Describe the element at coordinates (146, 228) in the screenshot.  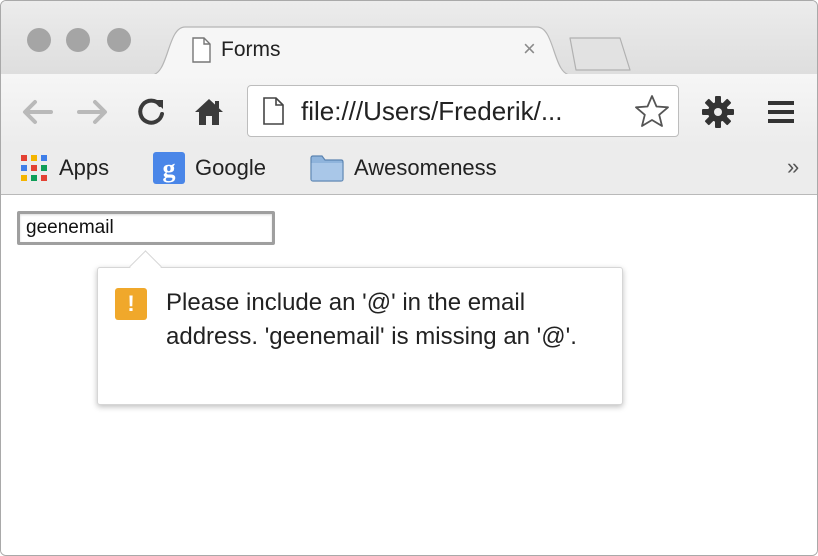
I see `email-field` at that location.